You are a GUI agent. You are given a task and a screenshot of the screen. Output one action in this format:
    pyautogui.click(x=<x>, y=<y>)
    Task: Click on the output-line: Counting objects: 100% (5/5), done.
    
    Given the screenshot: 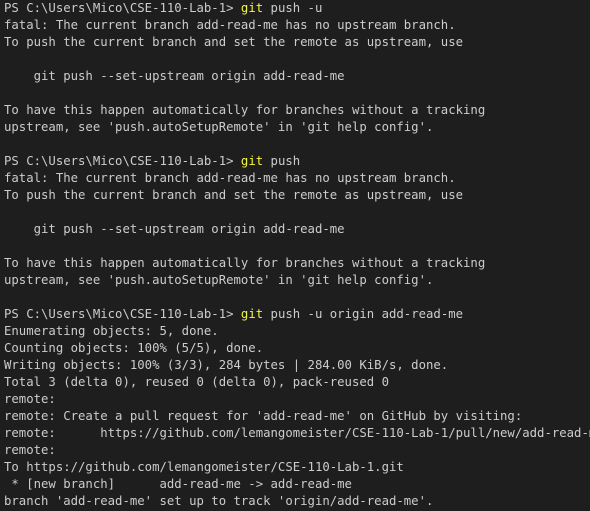 What is the action you would take?
    pyautogui.click(x=134, y=348)
    